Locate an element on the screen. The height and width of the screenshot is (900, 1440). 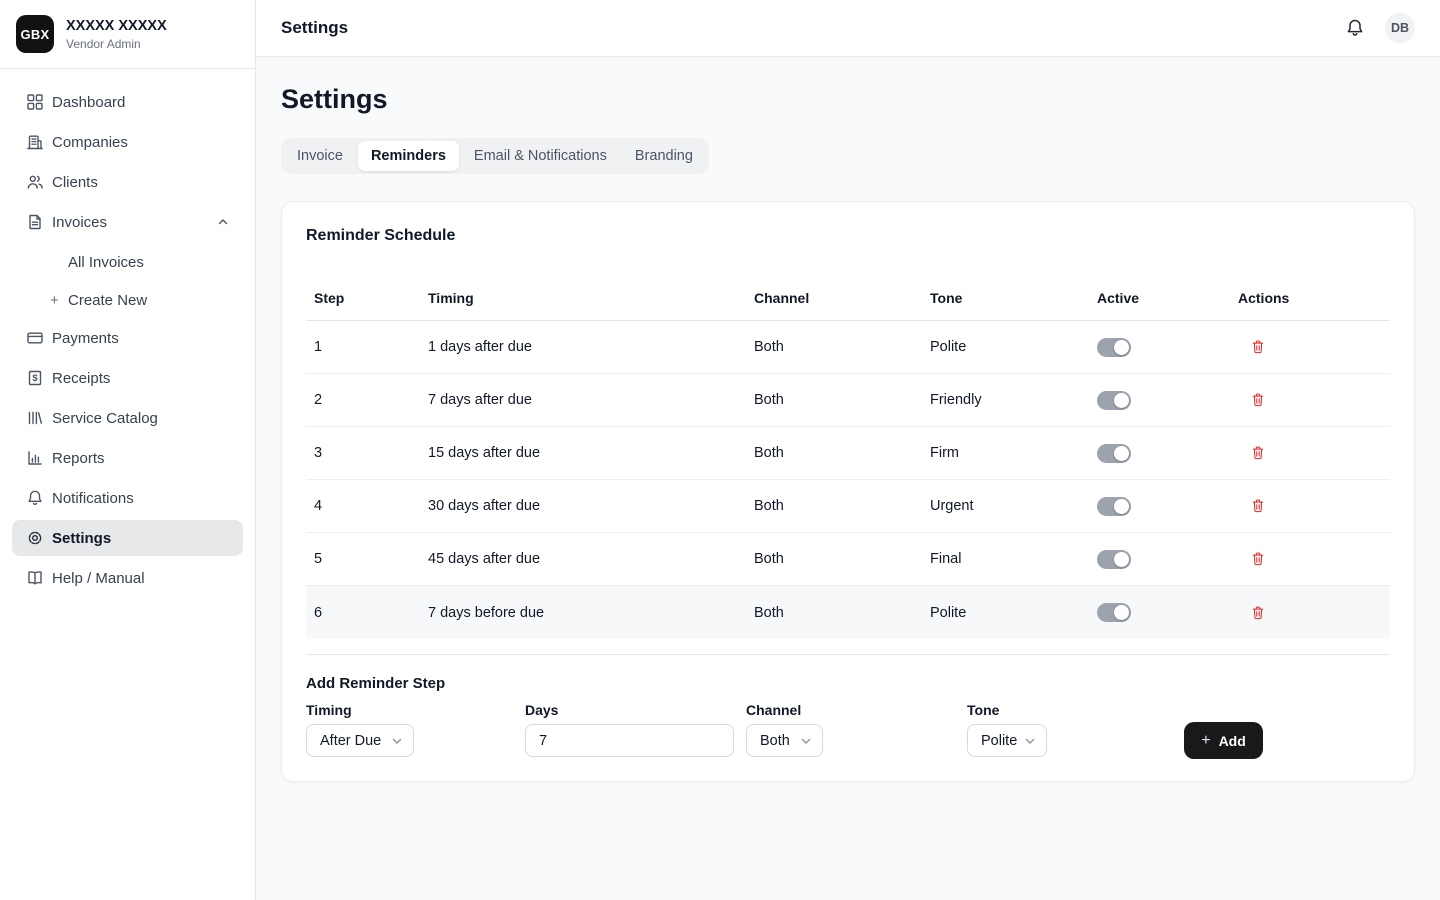
cell-step: 1 is located at coordinates (318, 347).